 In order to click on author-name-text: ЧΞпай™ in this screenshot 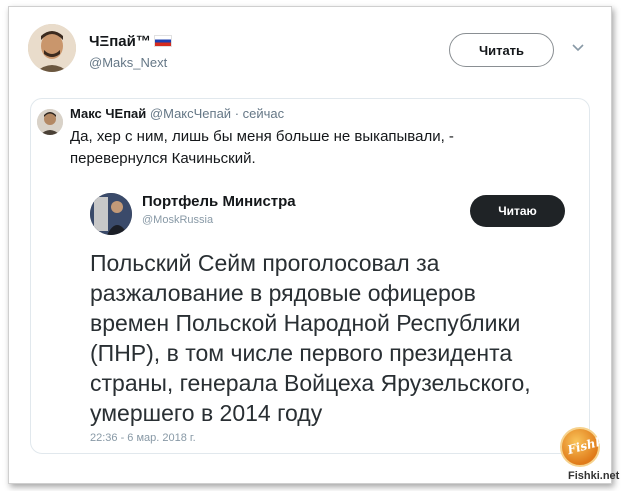, I will do `click(120, 41)`.